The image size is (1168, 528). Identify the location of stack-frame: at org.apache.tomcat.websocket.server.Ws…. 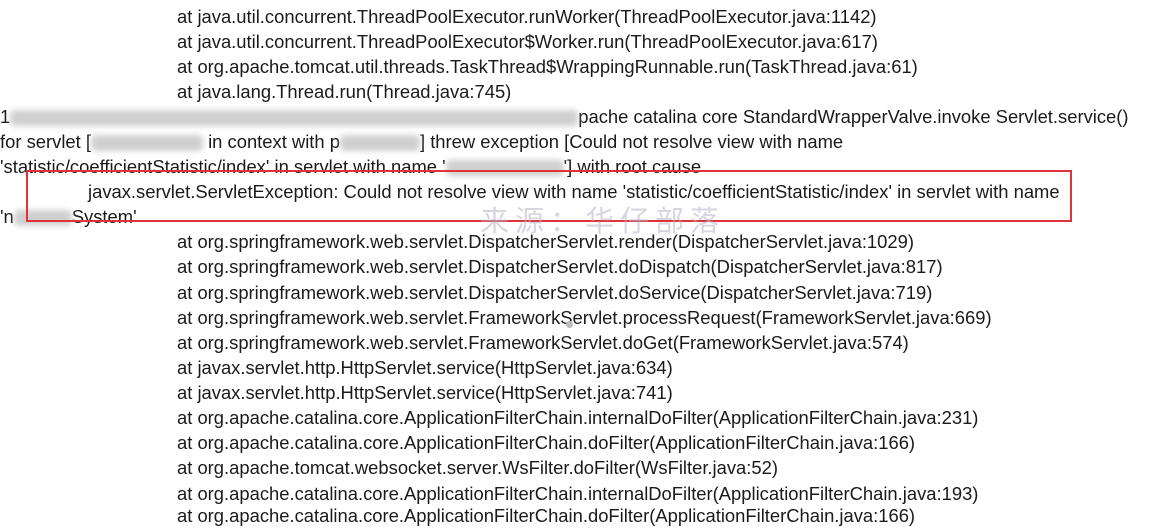
(477, 467).